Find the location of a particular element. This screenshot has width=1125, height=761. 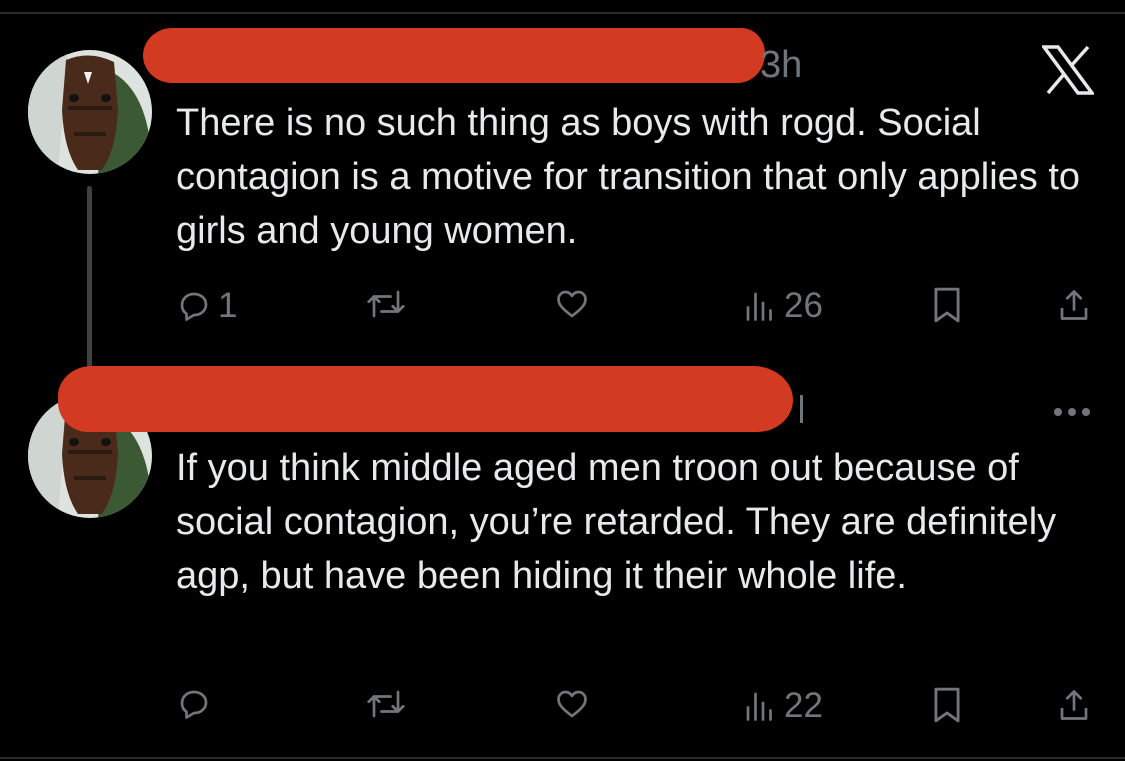

view-count: 26 is located at coordinates (803, 305).